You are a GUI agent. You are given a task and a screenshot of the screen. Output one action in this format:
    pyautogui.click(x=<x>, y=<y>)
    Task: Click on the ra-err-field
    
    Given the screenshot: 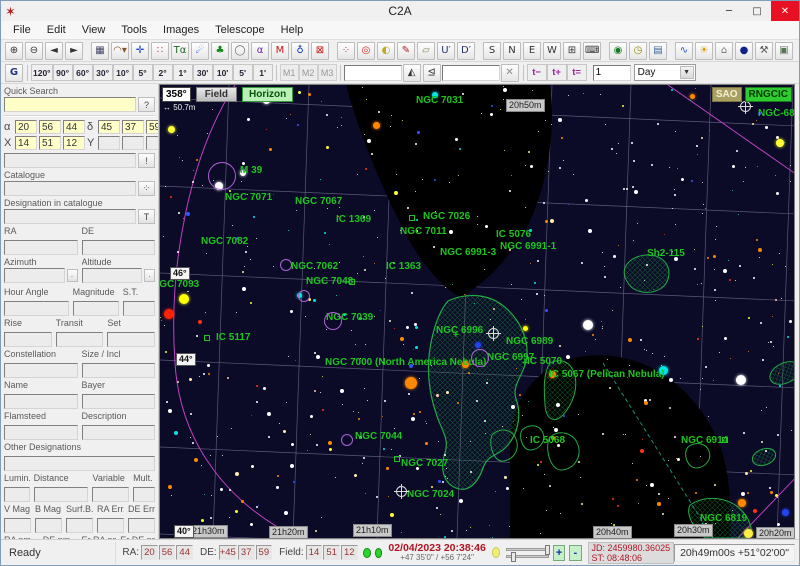 What is the action you would take?
    pyautogui.click(x=110, y=525)
    